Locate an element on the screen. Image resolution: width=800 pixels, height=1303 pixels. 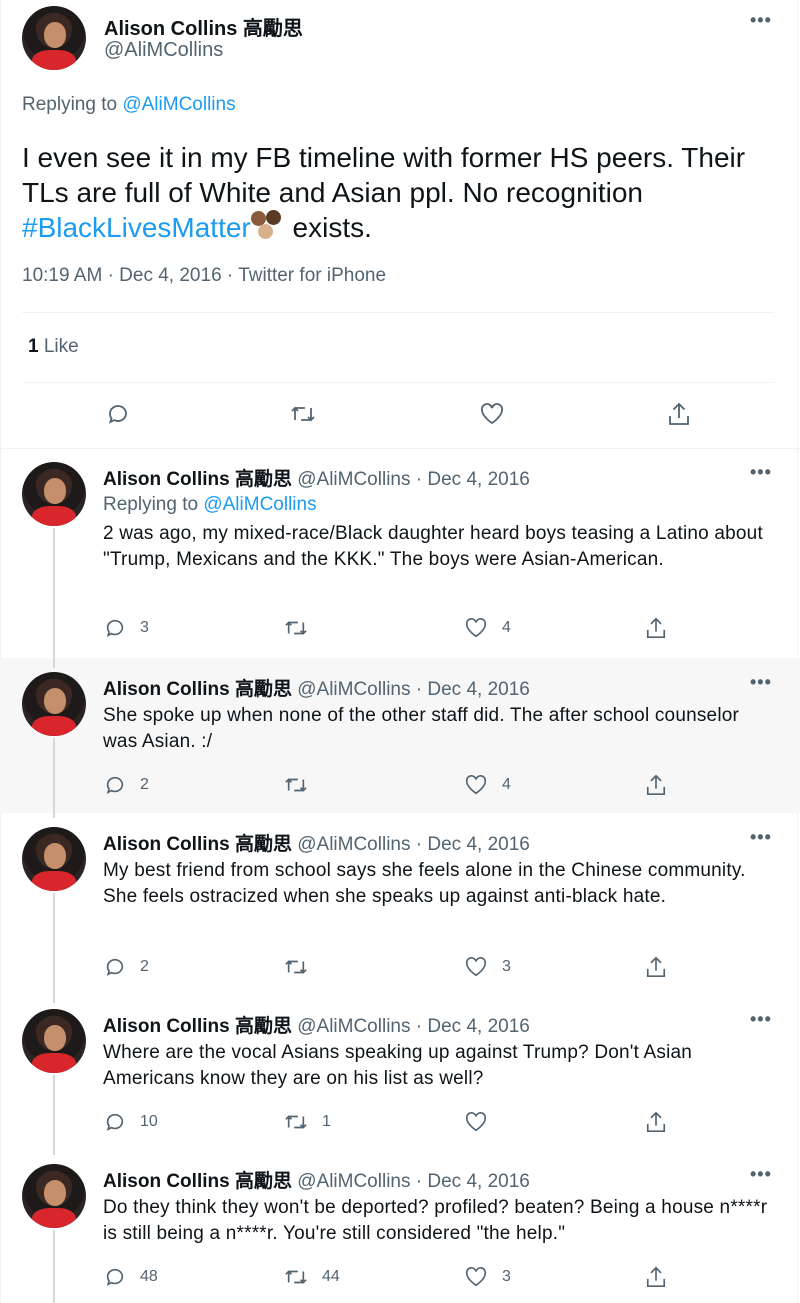
reply-count: 2 is located at coordinates (144, 784).